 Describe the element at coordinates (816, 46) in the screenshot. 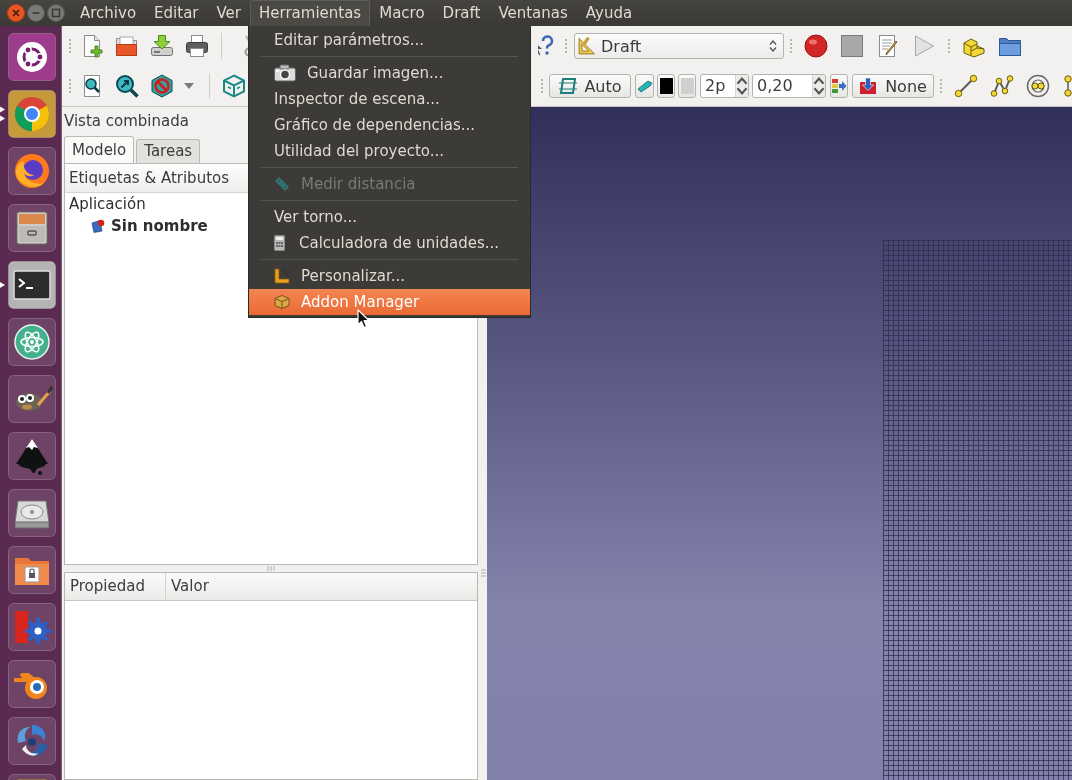

I see `record-icon` at that location.